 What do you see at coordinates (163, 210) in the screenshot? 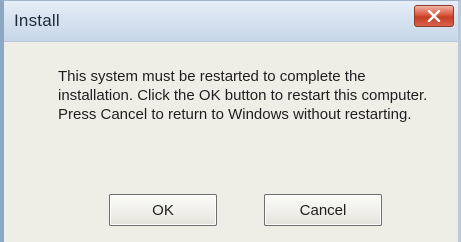
I see `ok-button: OK` at bounding box center [163, 210].